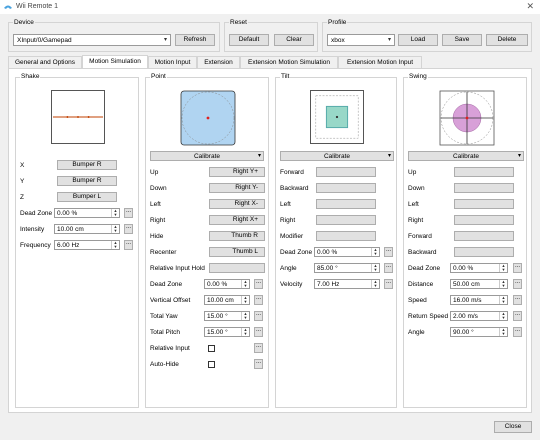 The image size is (540, 440). I want to click on point-yaw-spinbox: 15.00 ° ▲ ▼, so click(227, 316).